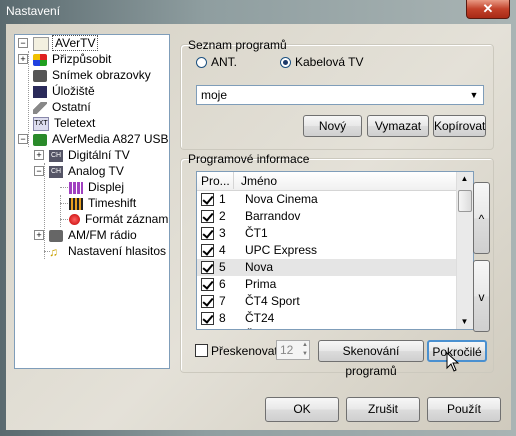 The image size is (516, 436). Describe the element at coordinates (273, 216) in the screenshot. I see `program-name: Barrandov` at that location.